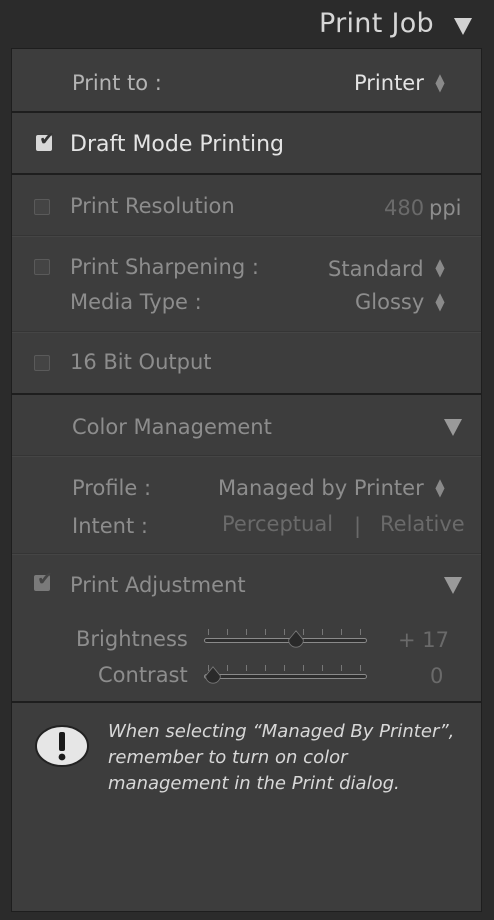 The width and height of the screenshot is (494, 920). I want to click on print-resolution-value: 480, so click(404, 208).